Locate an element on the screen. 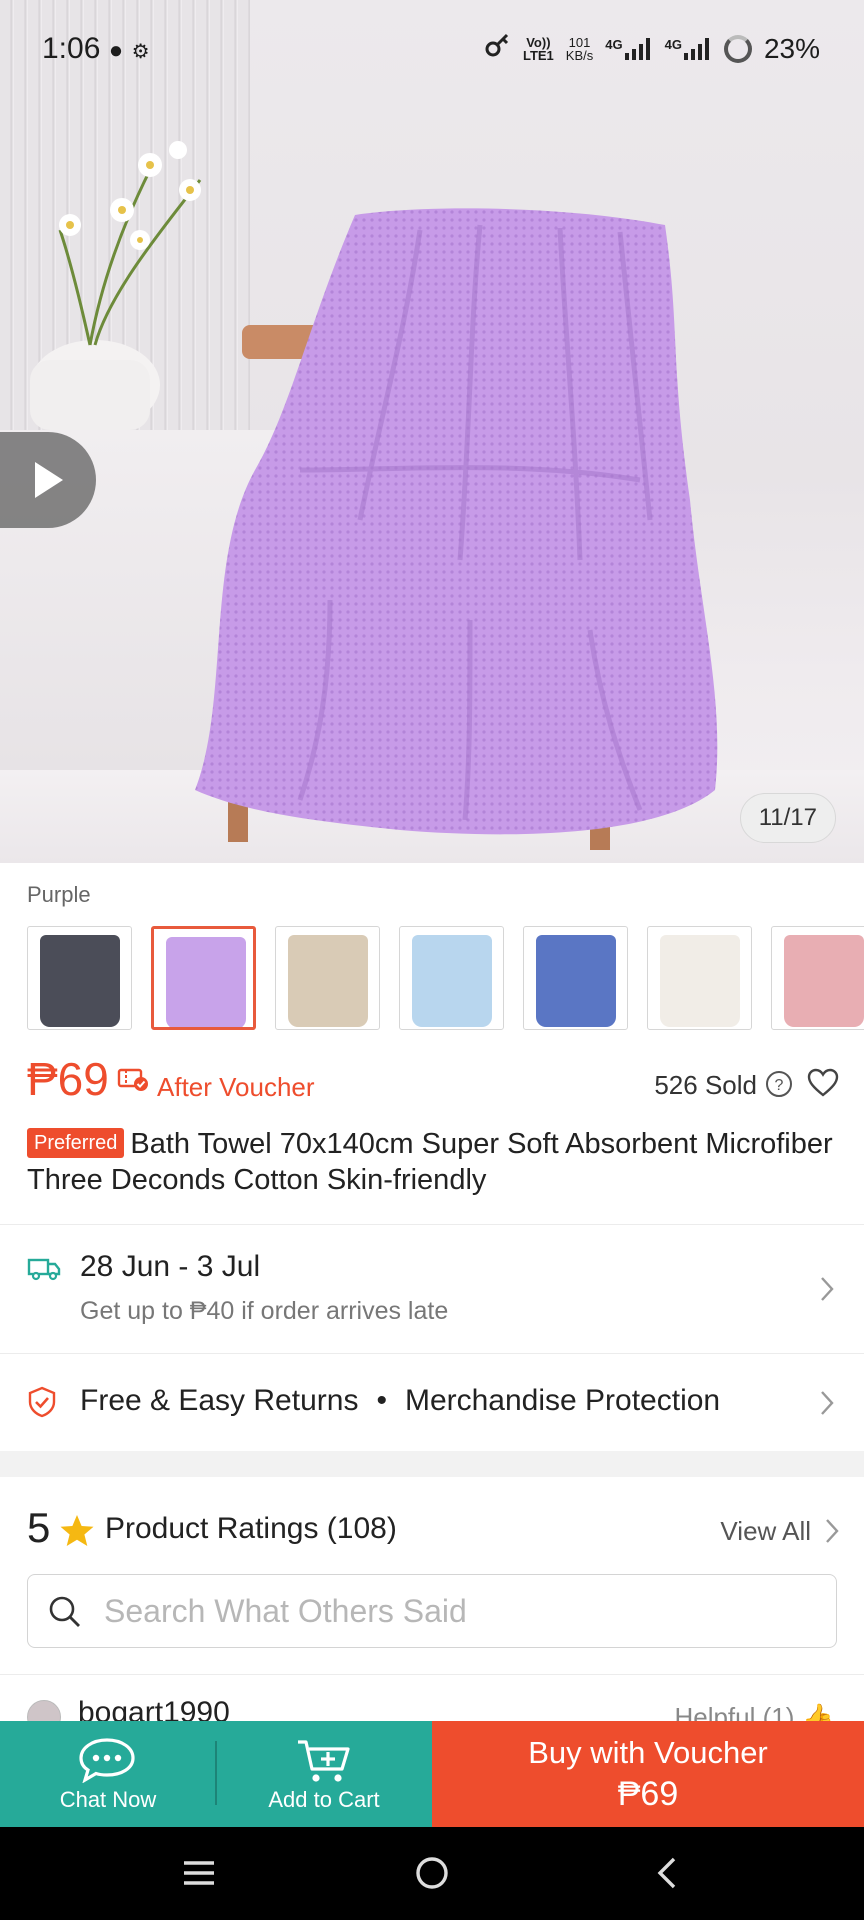  delivery-date: 28 Jun - 3 Jul is located at coordinates (170, 1266).